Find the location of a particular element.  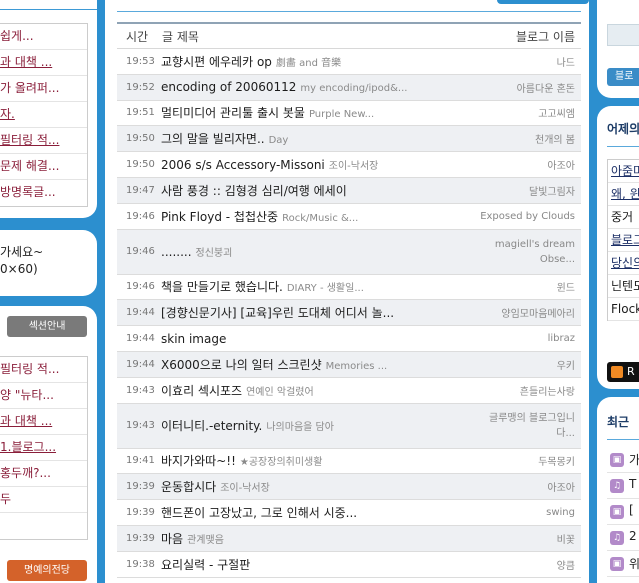

list-item-link: 두 is located at coordinates (43, 500).